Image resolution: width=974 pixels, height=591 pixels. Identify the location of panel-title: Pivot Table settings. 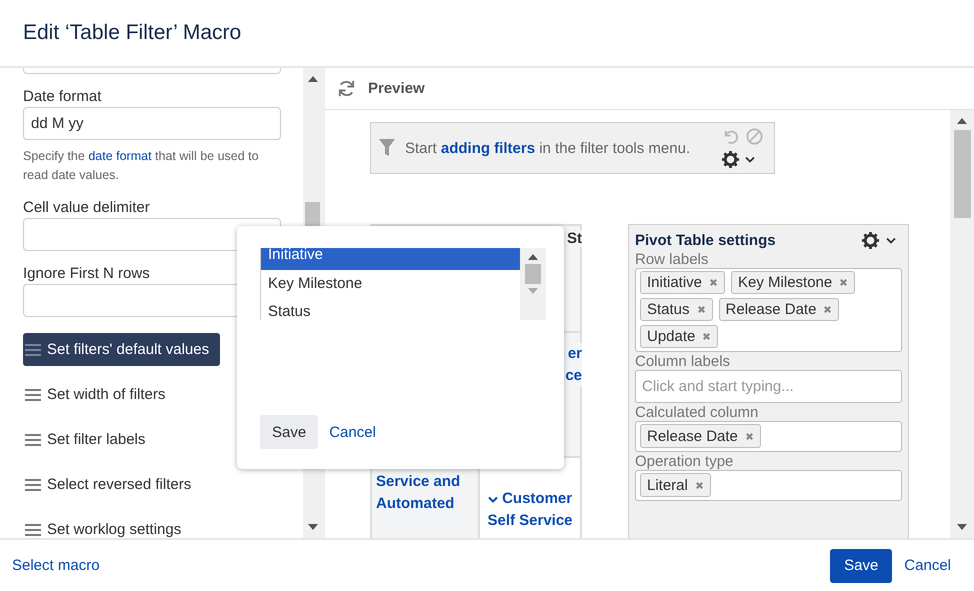
(705, 240).